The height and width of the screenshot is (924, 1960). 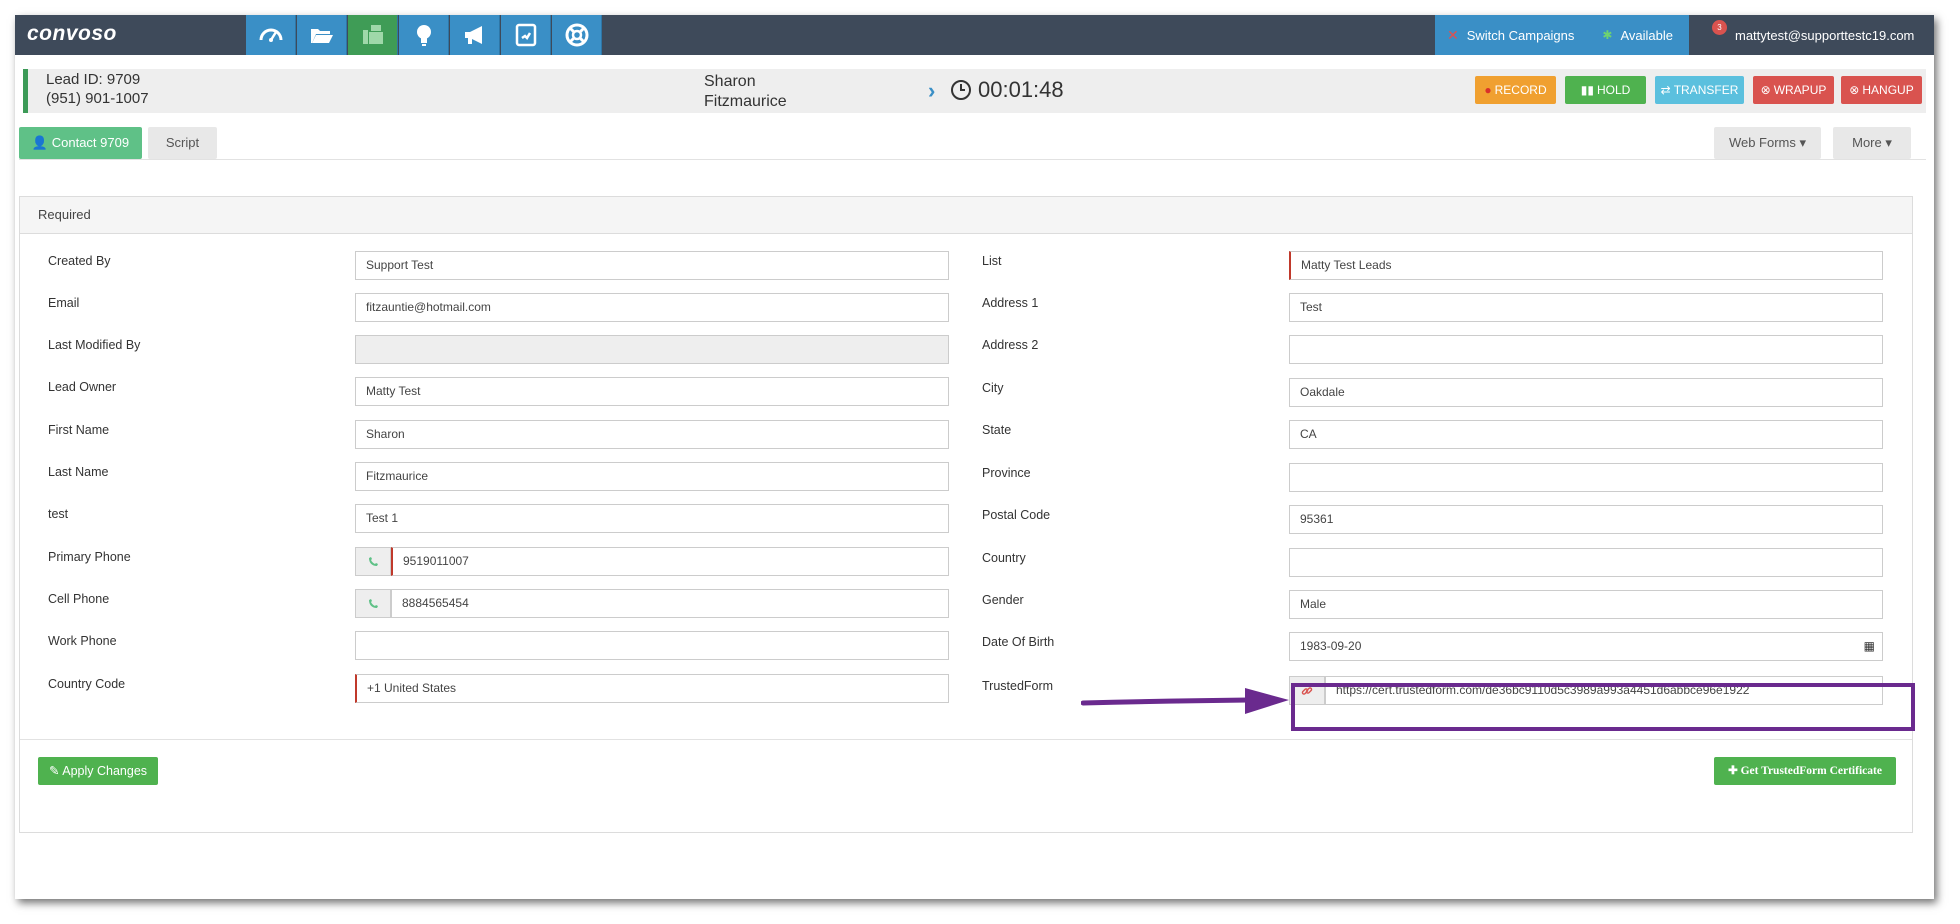 What do you see at coordinates (652, 434) in the screenshot?
I see `first-name-field: Sharon` at bounding box center [652, 434].